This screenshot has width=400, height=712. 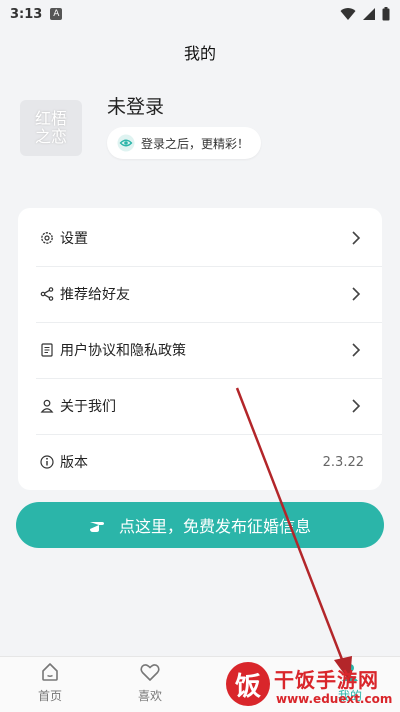 What do you see at coordinates (50, 136) in the screenshot?
I see `avatar-text-bottom: 之恋` at bounding box center [50, 136].